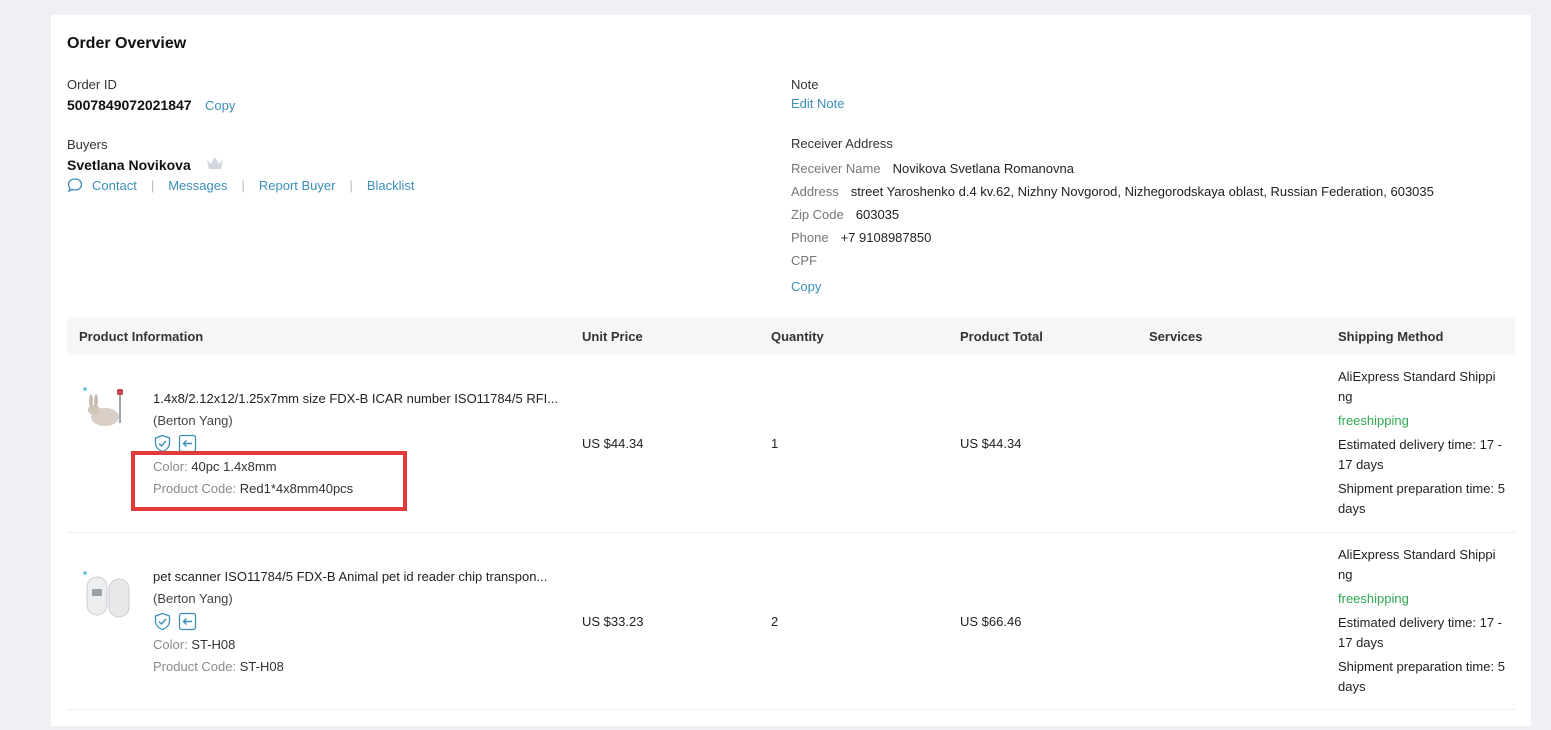  I want to click on header-shipping-method: Shipping Method, so click(1391, 336).